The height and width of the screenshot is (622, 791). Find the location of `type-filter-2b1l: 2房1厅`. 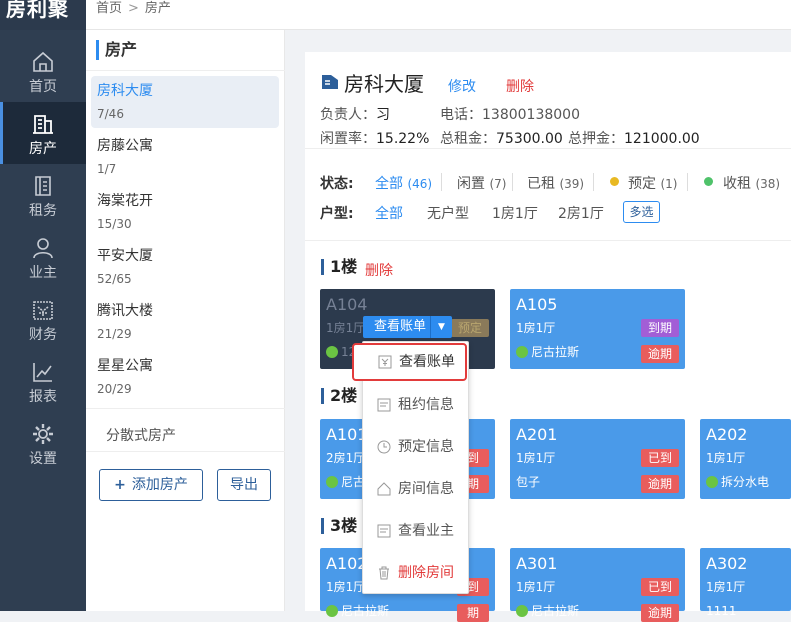

type-filter-2b1l: 2房1厅 is located at coordinates (581, 213).